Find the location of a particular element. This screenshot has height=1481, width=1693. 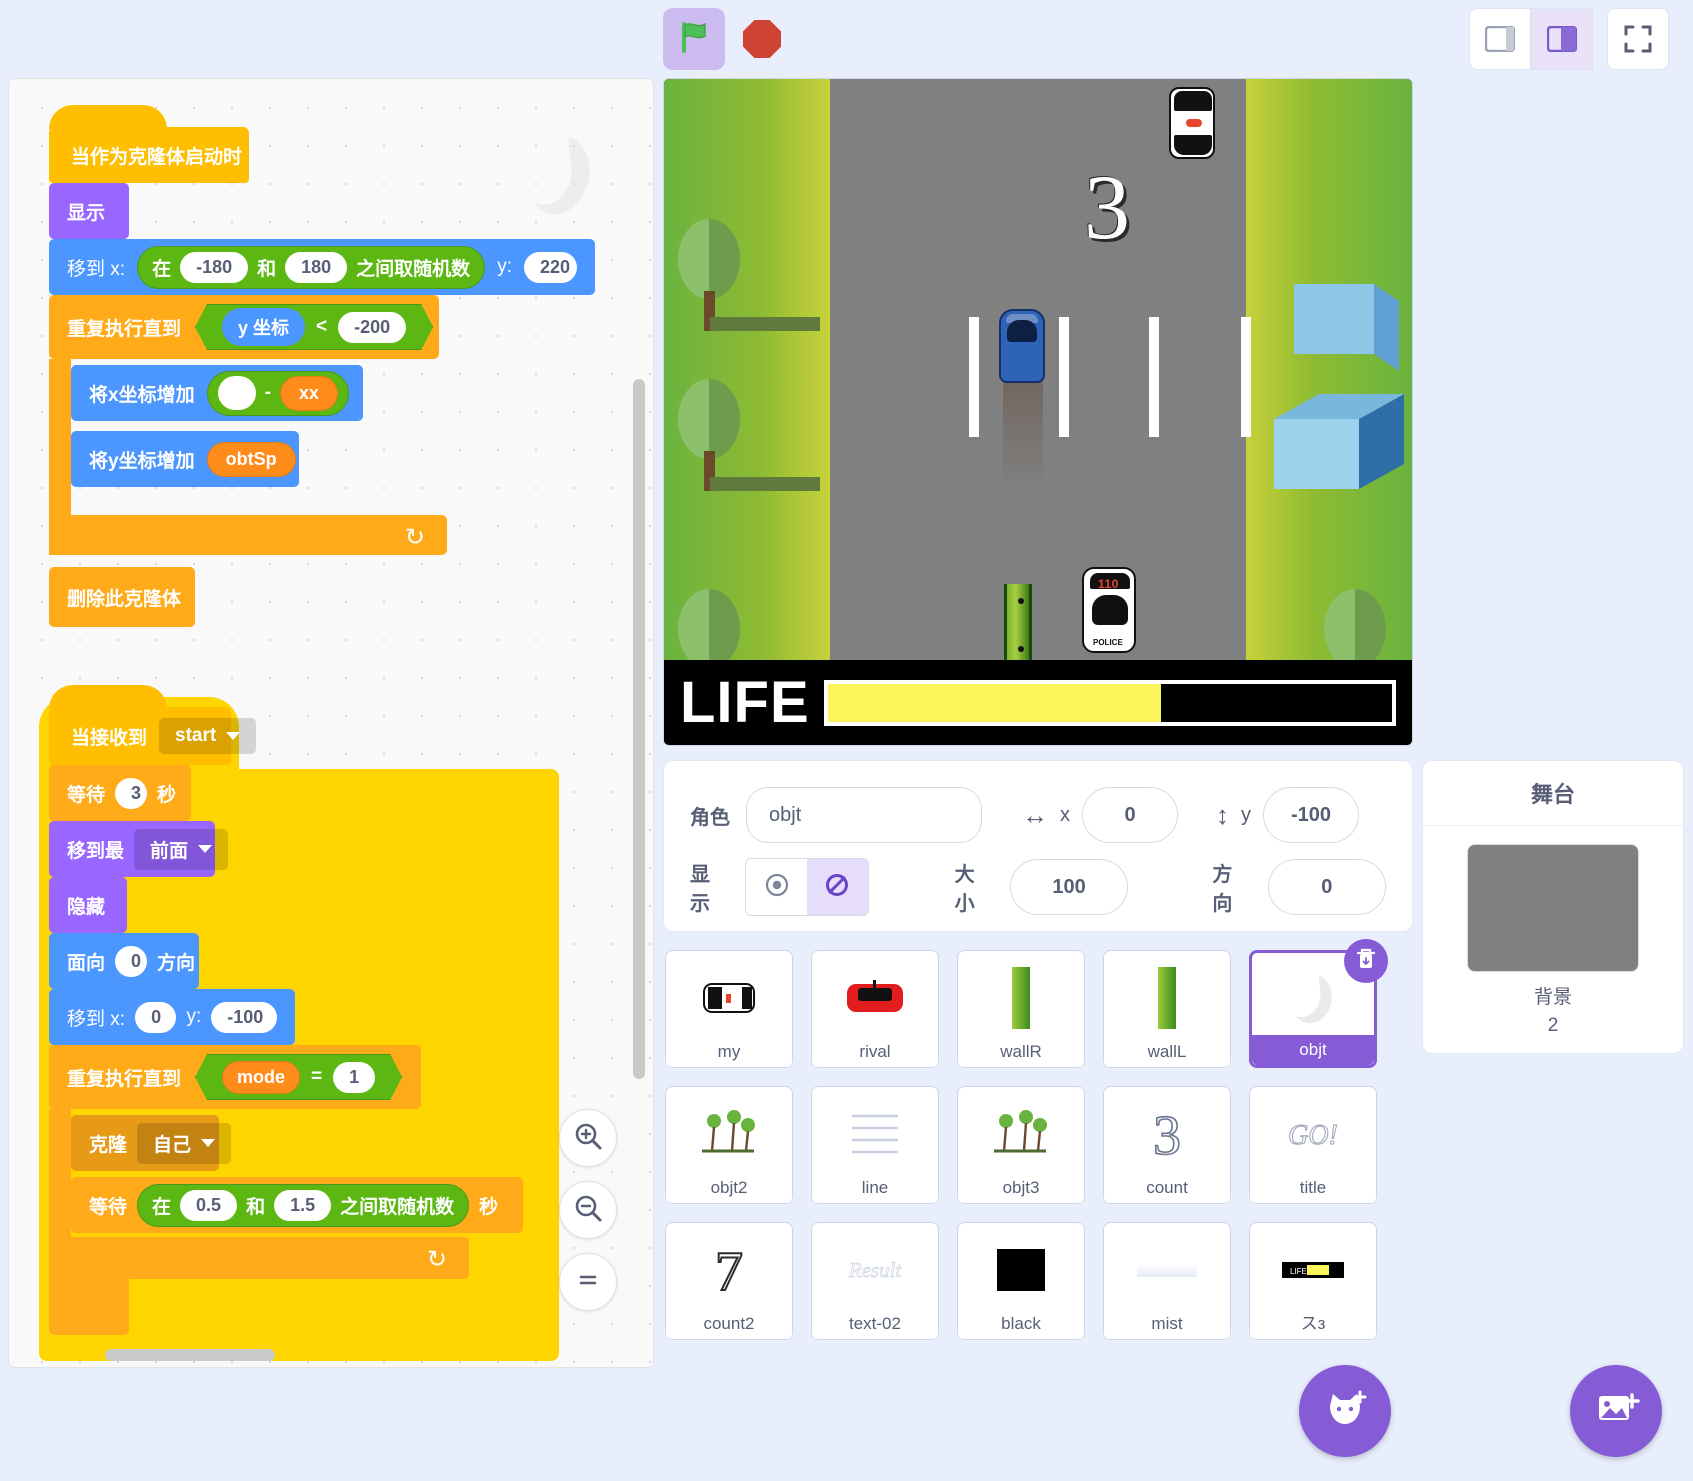

large-stage-button is located at coordinates (1562, 39).